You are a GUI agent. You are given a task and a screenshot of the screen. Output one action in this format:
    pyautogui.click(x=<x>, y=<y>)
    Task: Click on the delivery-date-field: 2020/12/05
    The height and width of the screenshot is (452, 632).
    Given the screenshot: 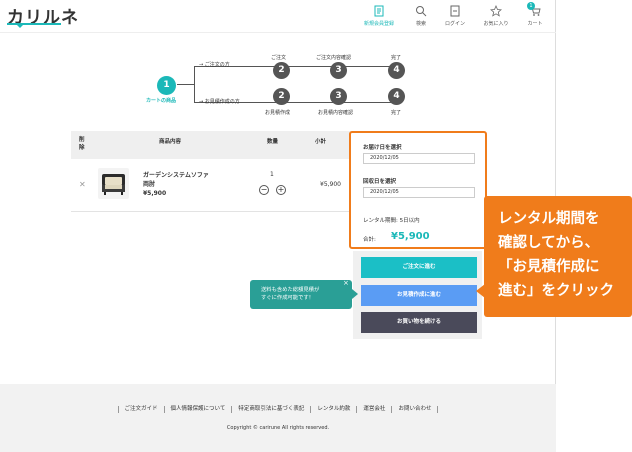 What is the action you would take?
    pyautogui.click(x=419, y=158)
    